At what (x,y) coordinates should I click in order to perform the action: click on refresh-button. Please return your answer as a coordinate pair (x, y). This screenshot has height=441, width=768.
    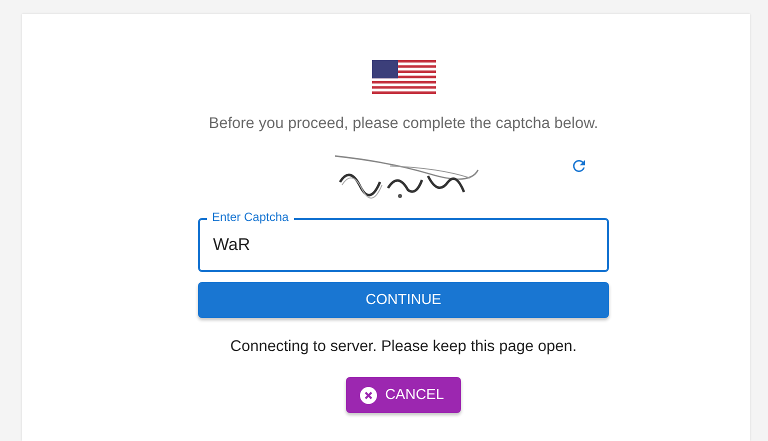
    Looking at the image, I should click on (579, 166).